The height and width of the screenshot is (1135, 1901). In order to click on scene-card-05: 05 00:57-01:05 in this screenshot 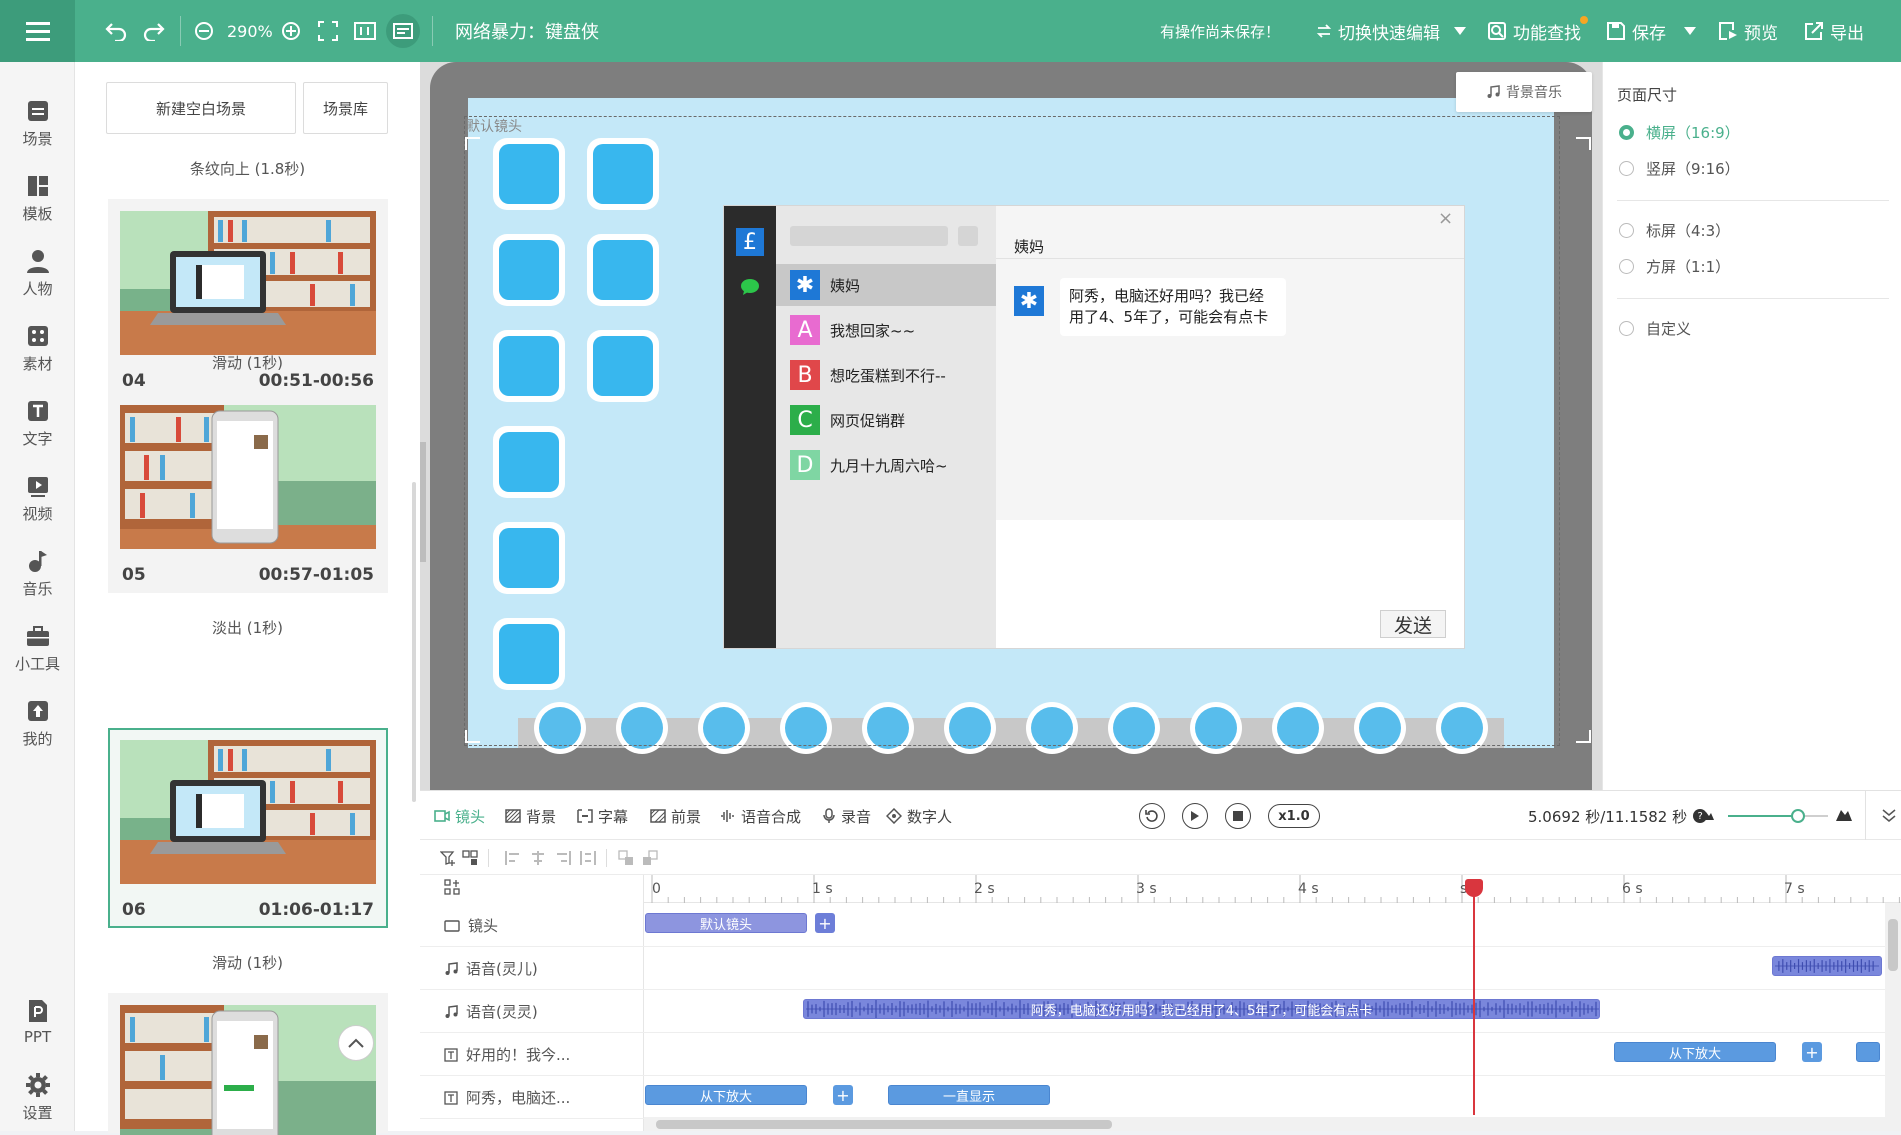, I will do `click(248, 493)`.